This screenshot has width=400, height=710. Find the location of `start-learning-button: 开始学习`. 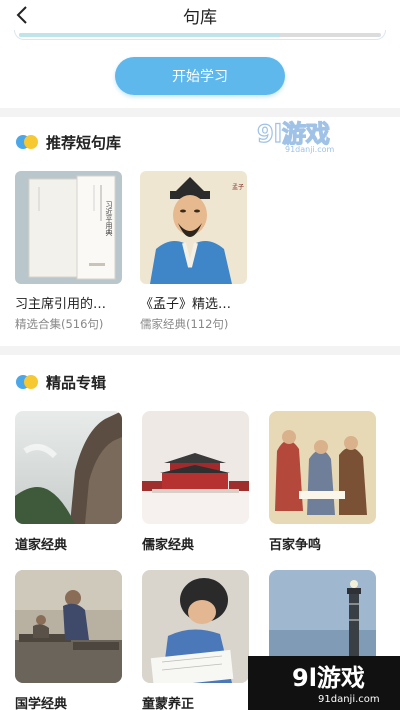

start-learning-button: 开始学习 is located at coordinates (200, 76).